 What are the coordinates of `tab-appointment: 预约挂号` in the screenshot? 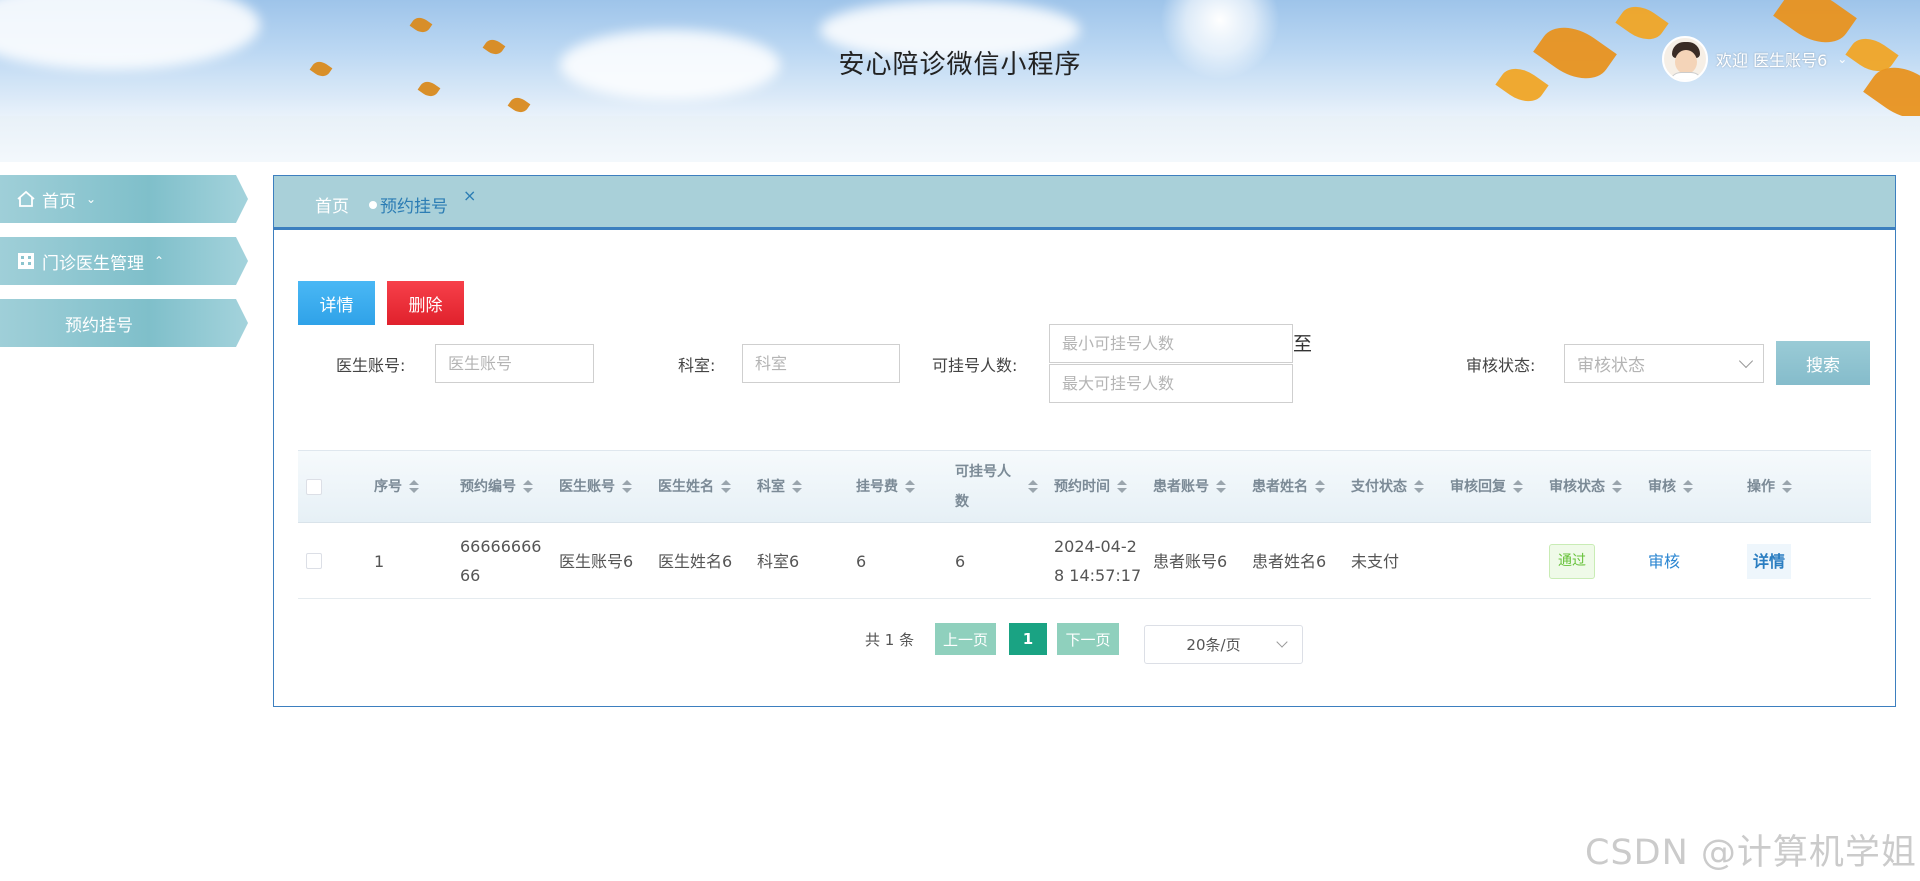 It's located at (408, 204).